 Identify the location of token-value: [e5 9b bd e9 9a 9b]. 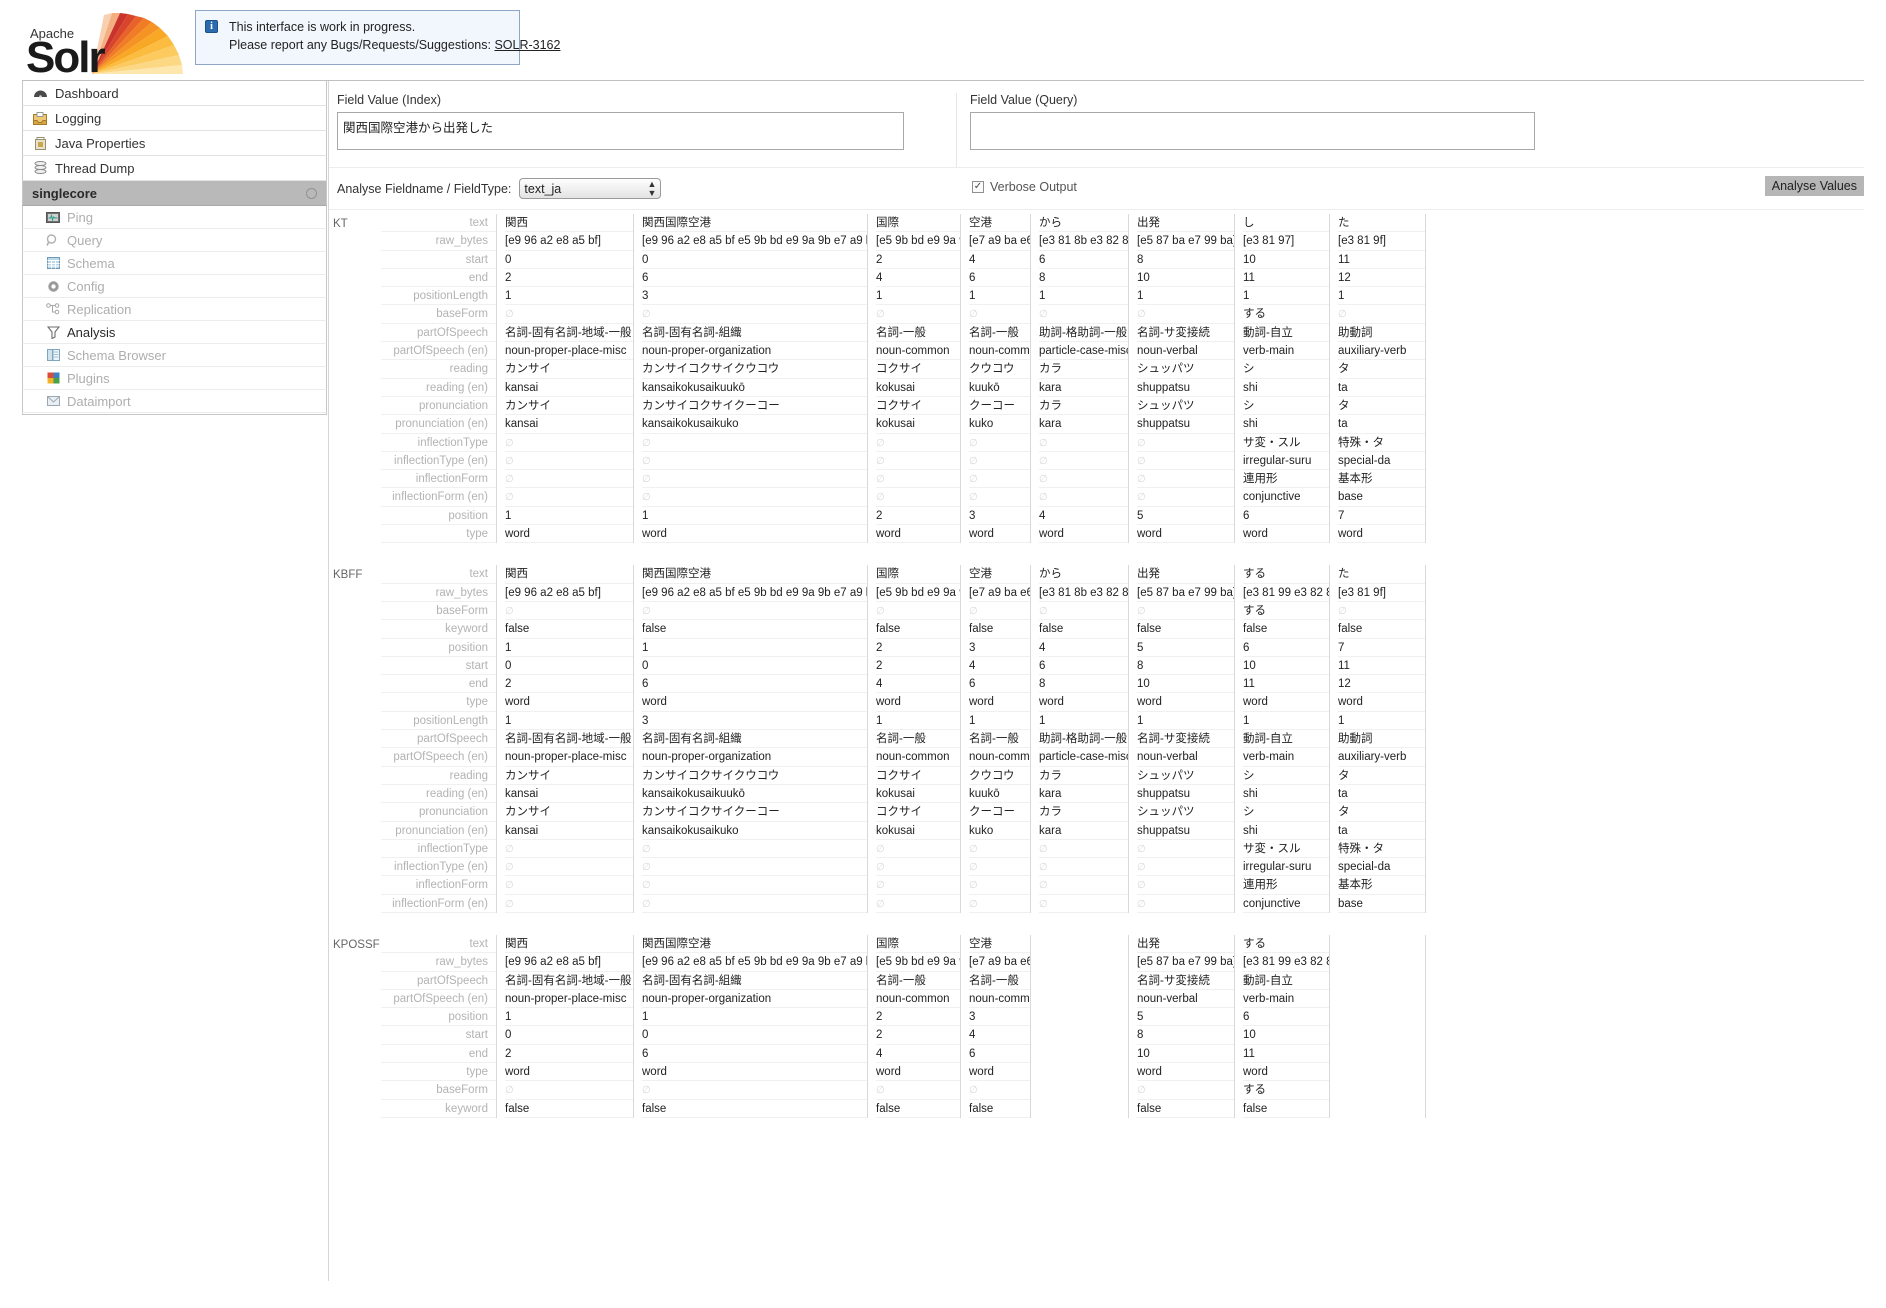
(918, 593).